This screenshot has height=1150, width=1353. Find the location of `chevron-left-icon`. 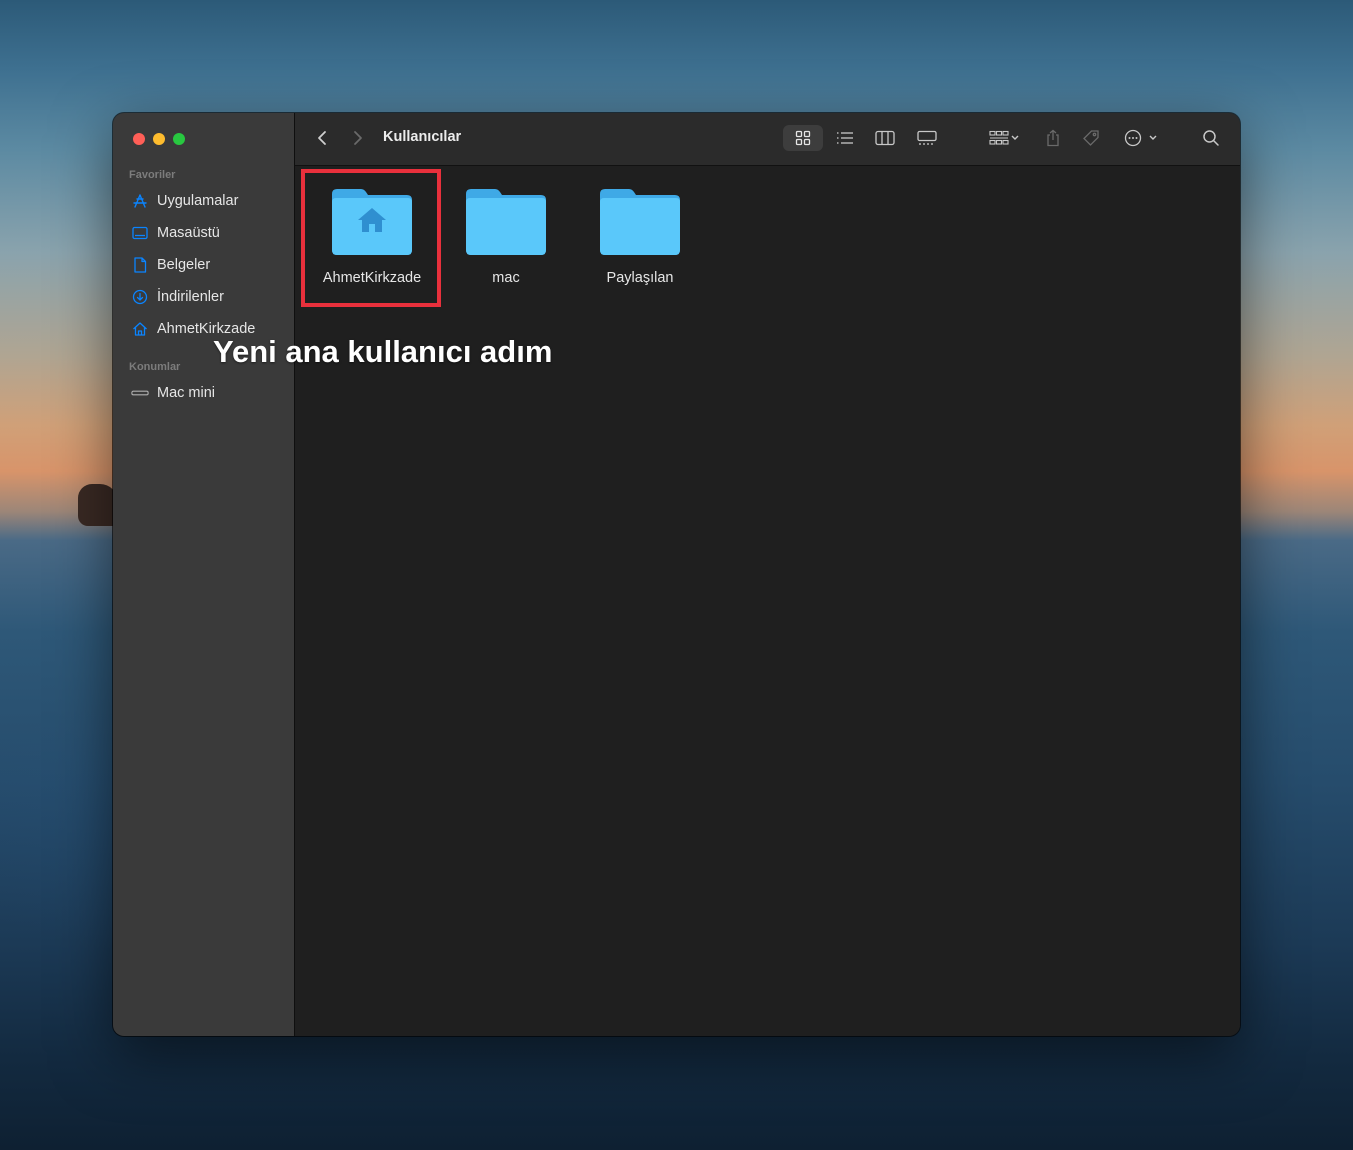

chevron-left-icon is located at coordinates (322, 138).